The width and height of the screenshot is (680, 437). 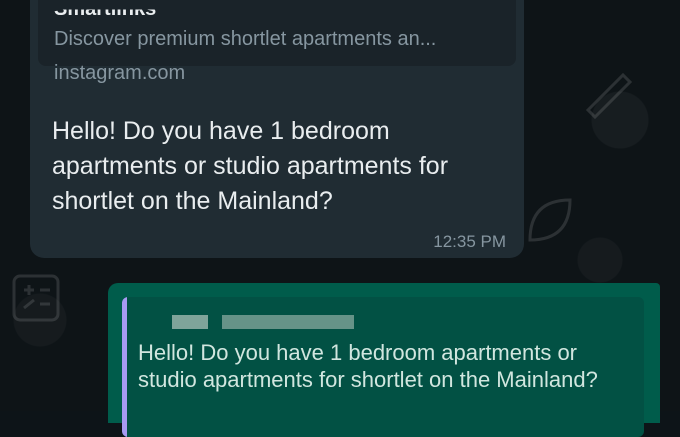 What do you see at coordinates (288, 322) in the screenshot?
I see `redacted-author-number` at bounding box center [288, 322].